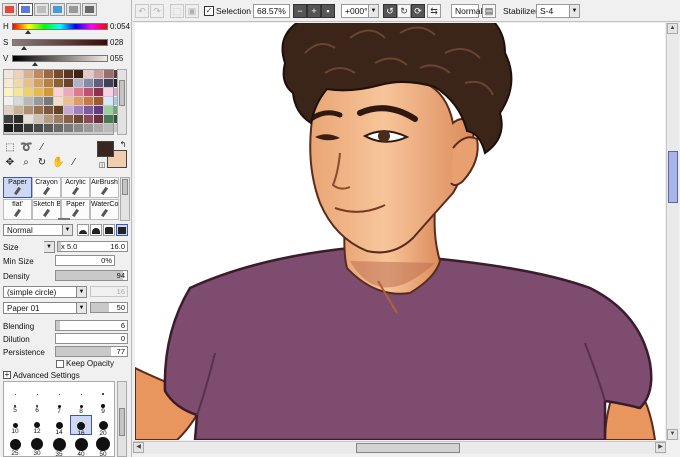 The height and width of the screenshot is (457, 680). I want to click on brush-size-preset: 35, so click(59, 445).